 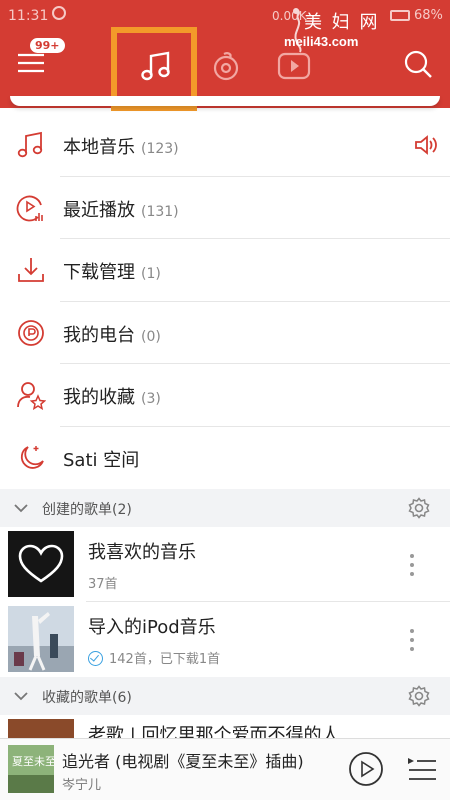 What do you see at coordinates (99, 397) in the screenshot?
I see `menu-item-label: 我的收藏` at bounding box center [99, 397].